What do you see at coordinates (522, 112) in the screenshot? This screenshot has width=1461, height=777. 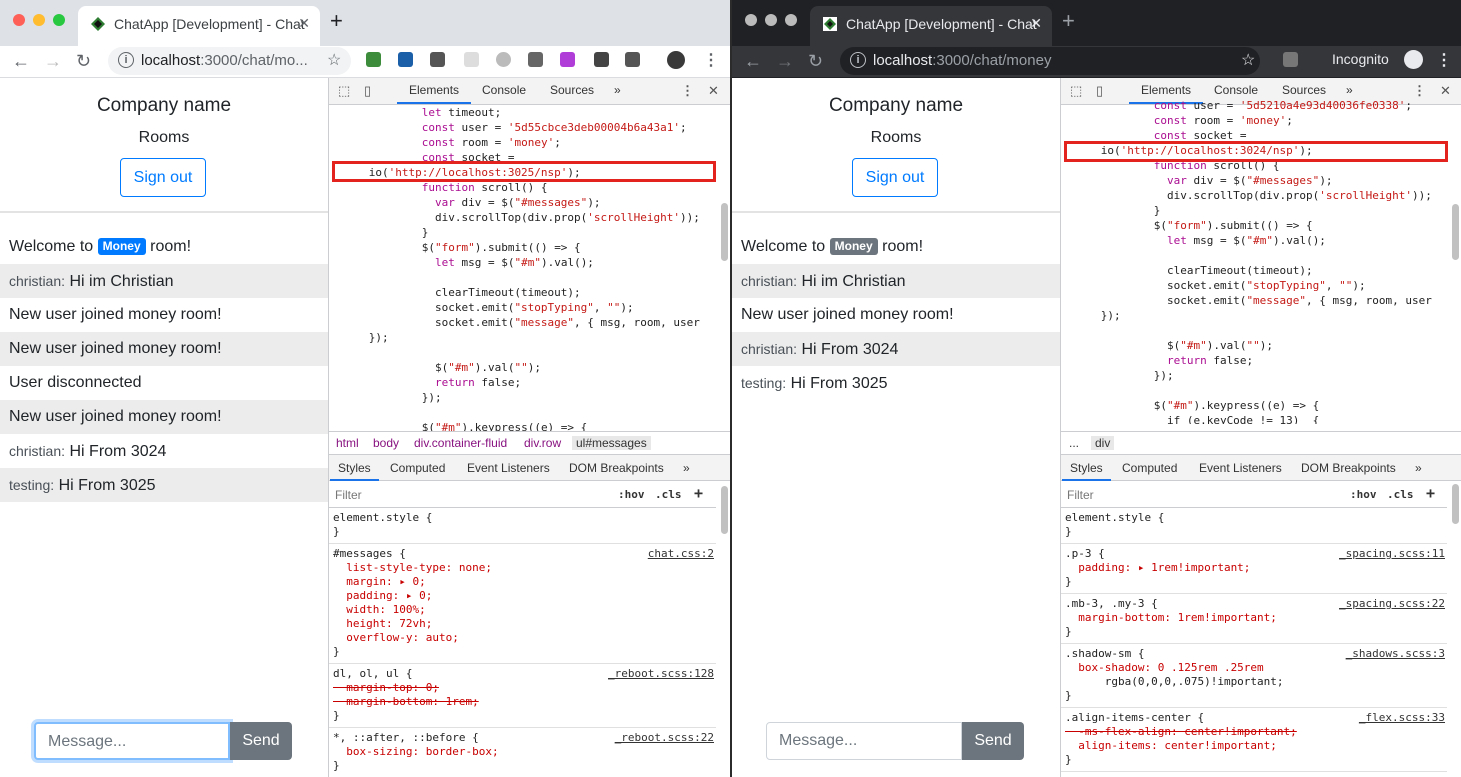 I see `code-line: let timeout;` at bounding box center [522, 112].